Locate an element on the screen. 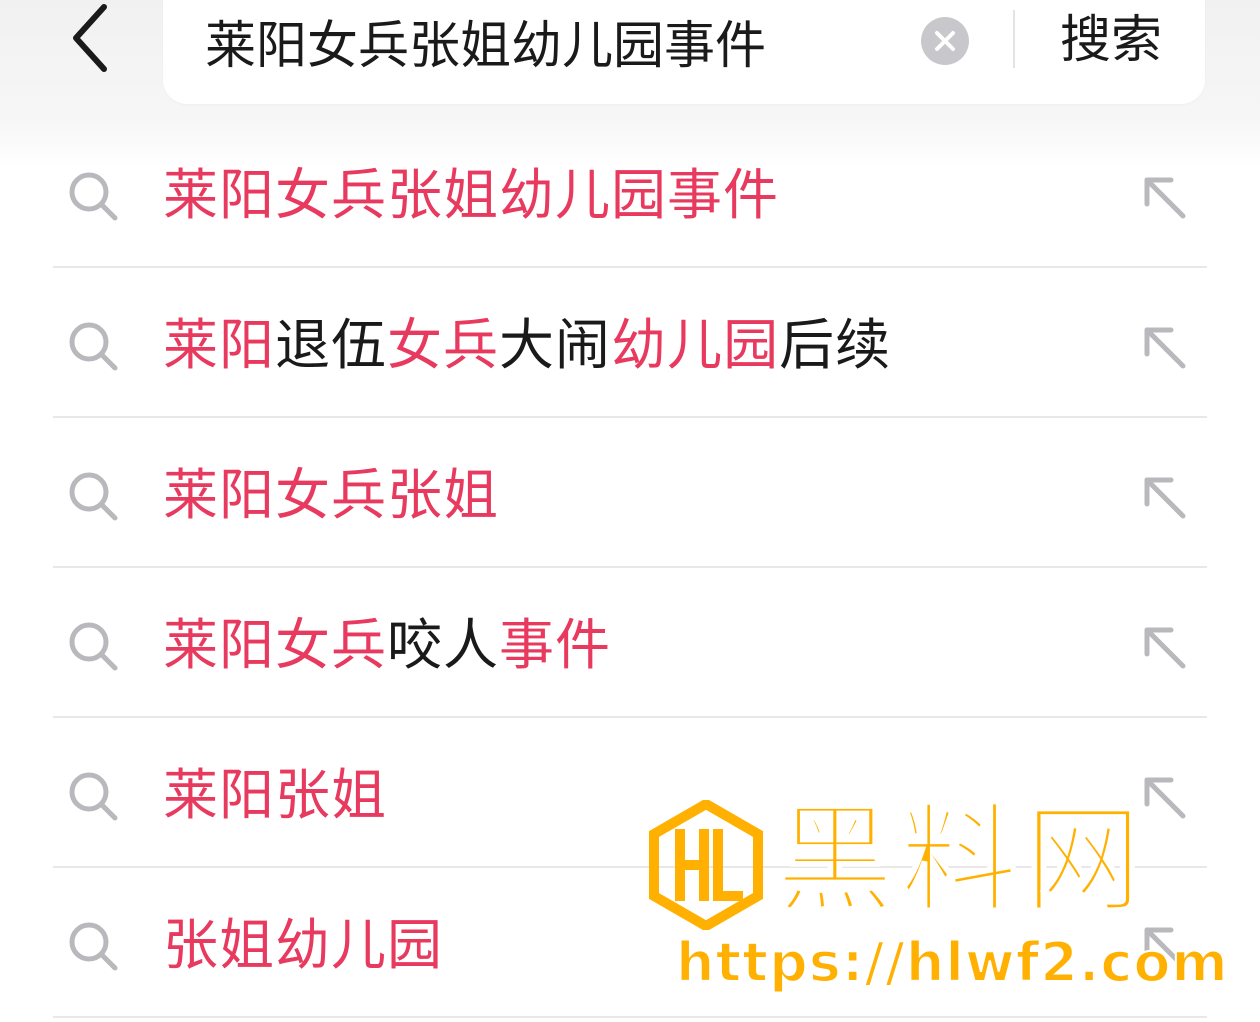 The height and width of the screenshot is (1022, 1260). suggestion-segment: 大闹 is located at coordinates (555, 345).